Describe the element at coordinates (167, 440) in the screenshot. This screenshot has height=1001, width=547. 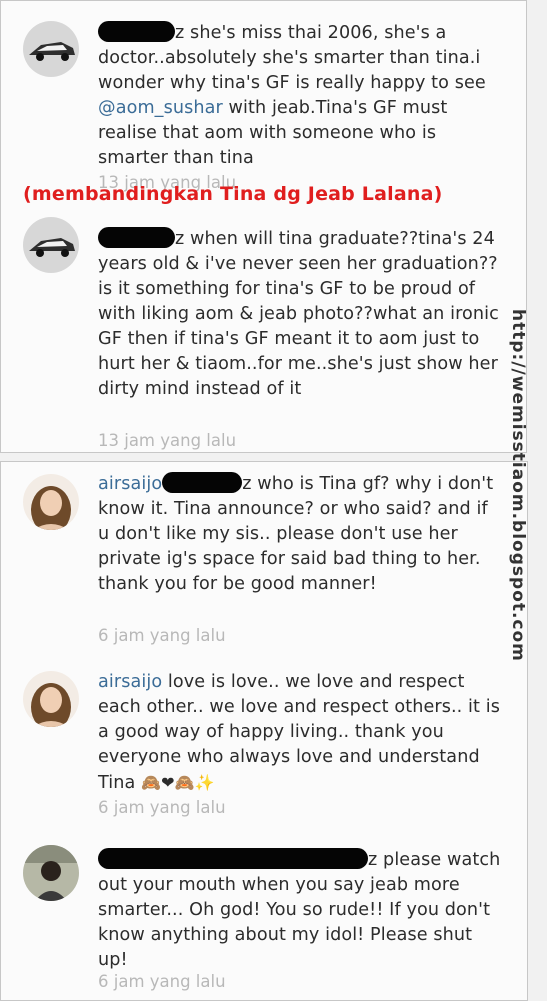
I see `timestamp: 13 jam yang lalu` at that location.